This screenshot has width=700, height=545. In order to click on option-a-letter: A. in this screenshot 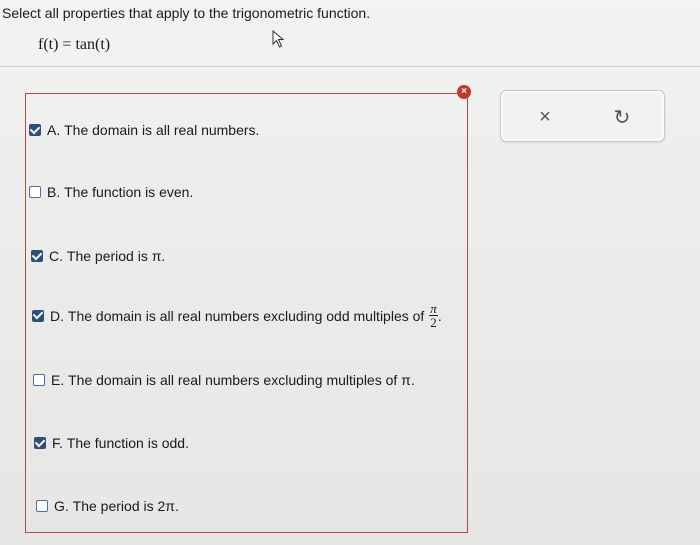, I will do `click(54, 130)`.